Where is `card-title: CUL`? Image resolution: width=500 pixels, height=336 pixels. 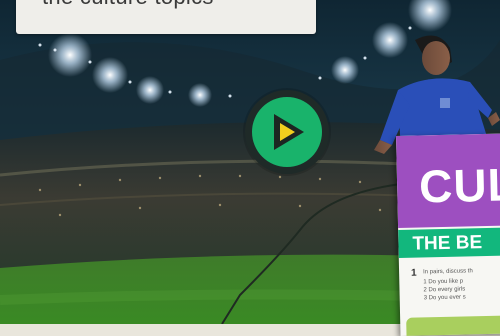 card-title: CUL is located at coordinates (459, 185).